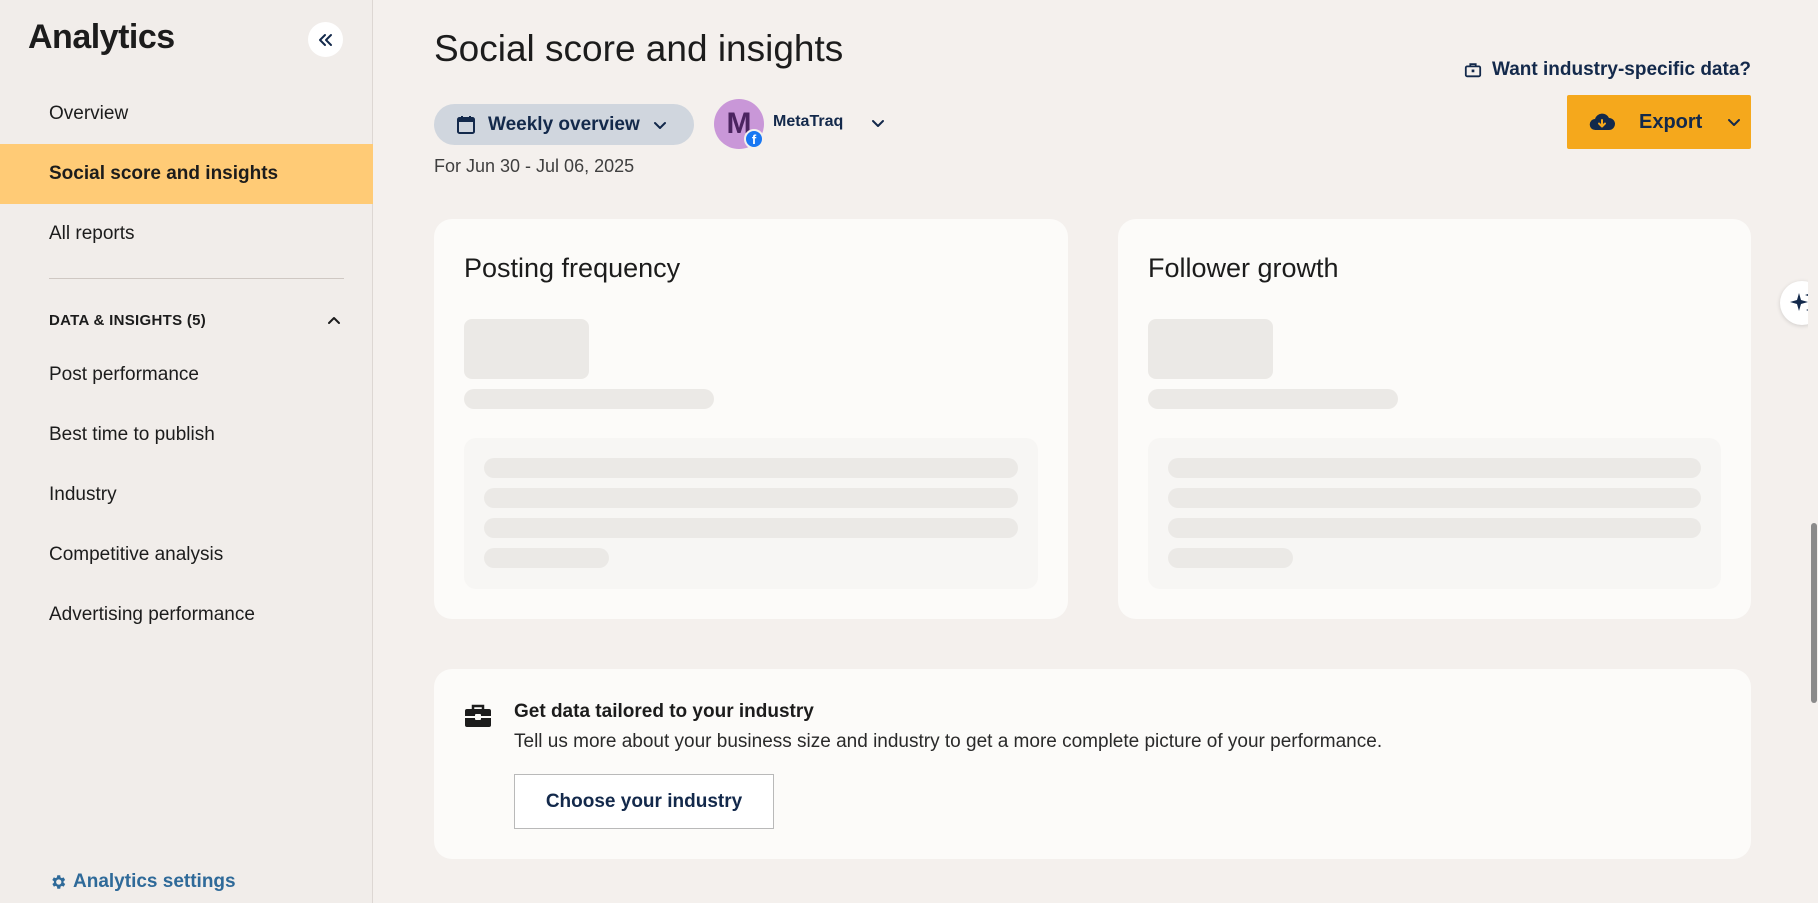 The image size is (1818, 903). I want to click on data-insights-section-toggle: DATA & INSIGHTS (5), so click(196, 320).